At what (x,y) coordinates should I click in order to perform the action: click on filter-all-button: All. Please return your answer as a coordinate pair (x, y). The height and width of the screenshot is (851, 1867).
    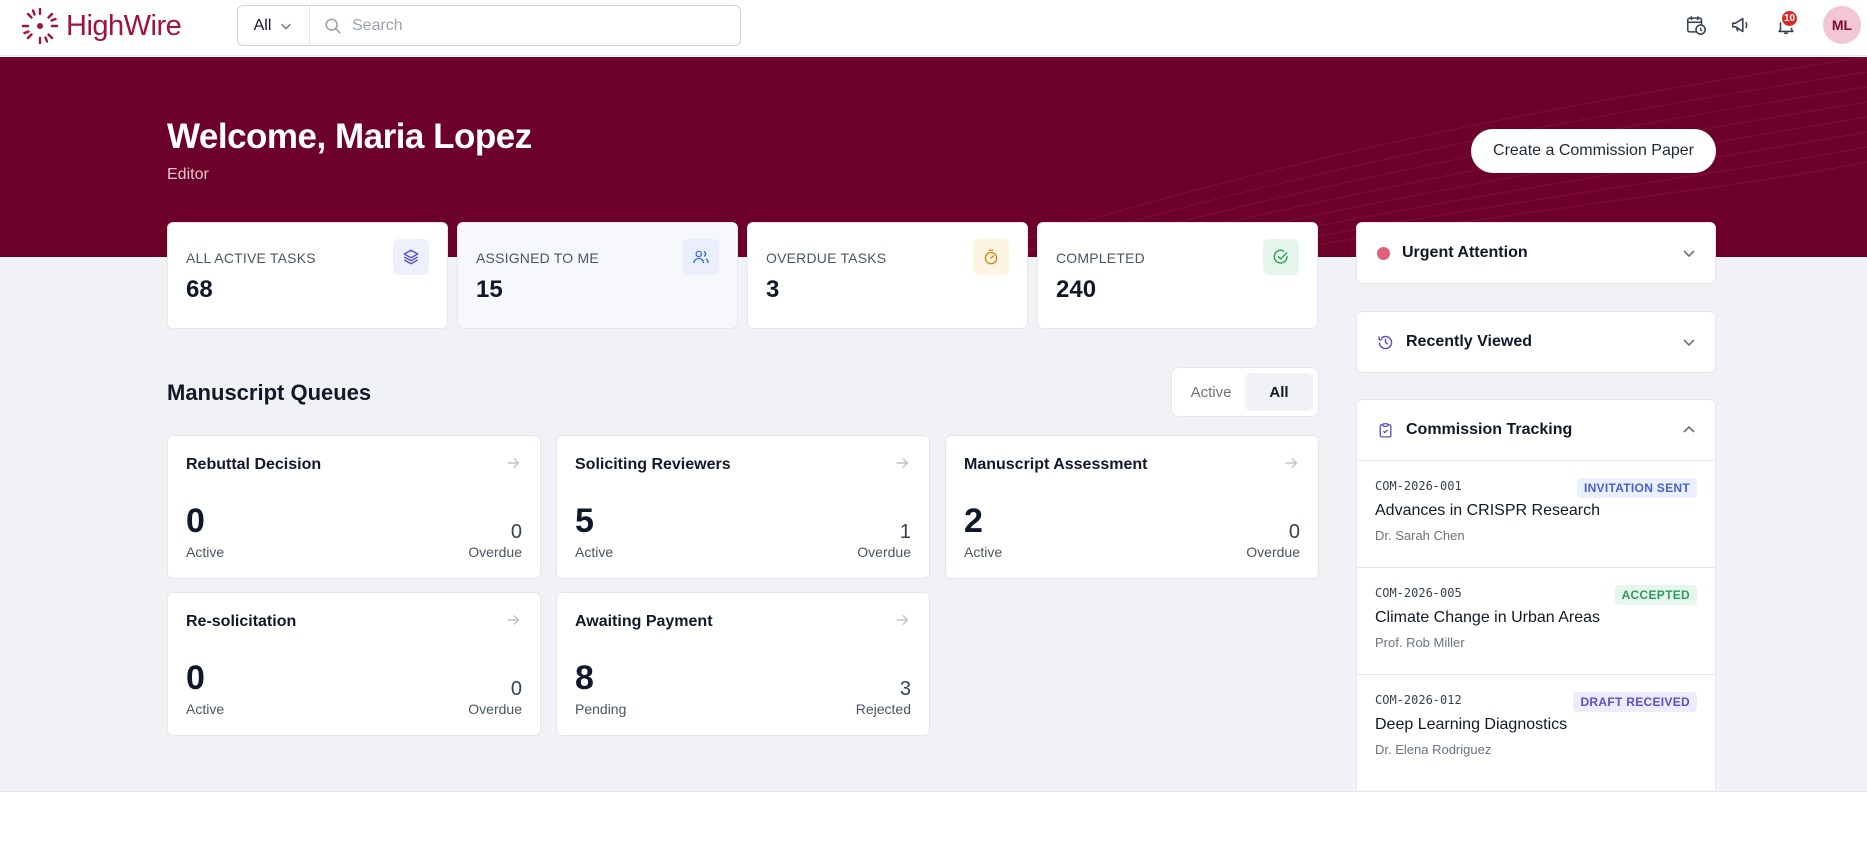
    Looking at the image, I should click on (1279, 392).